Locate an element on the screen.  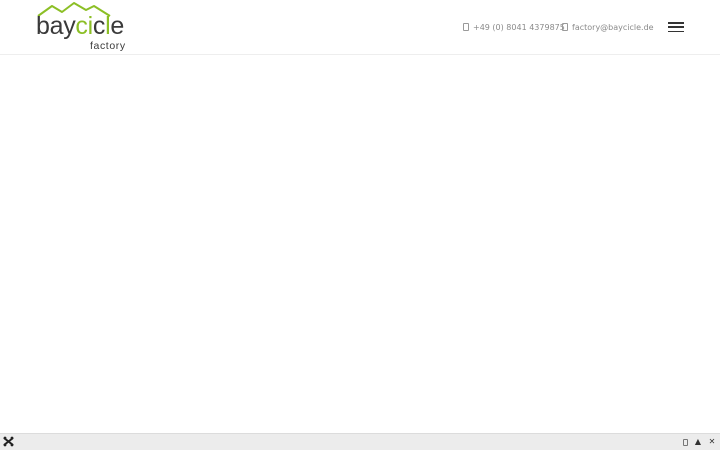
phone-link: +49 (0) 8041 4379875 is located at coordinates (514, 28).